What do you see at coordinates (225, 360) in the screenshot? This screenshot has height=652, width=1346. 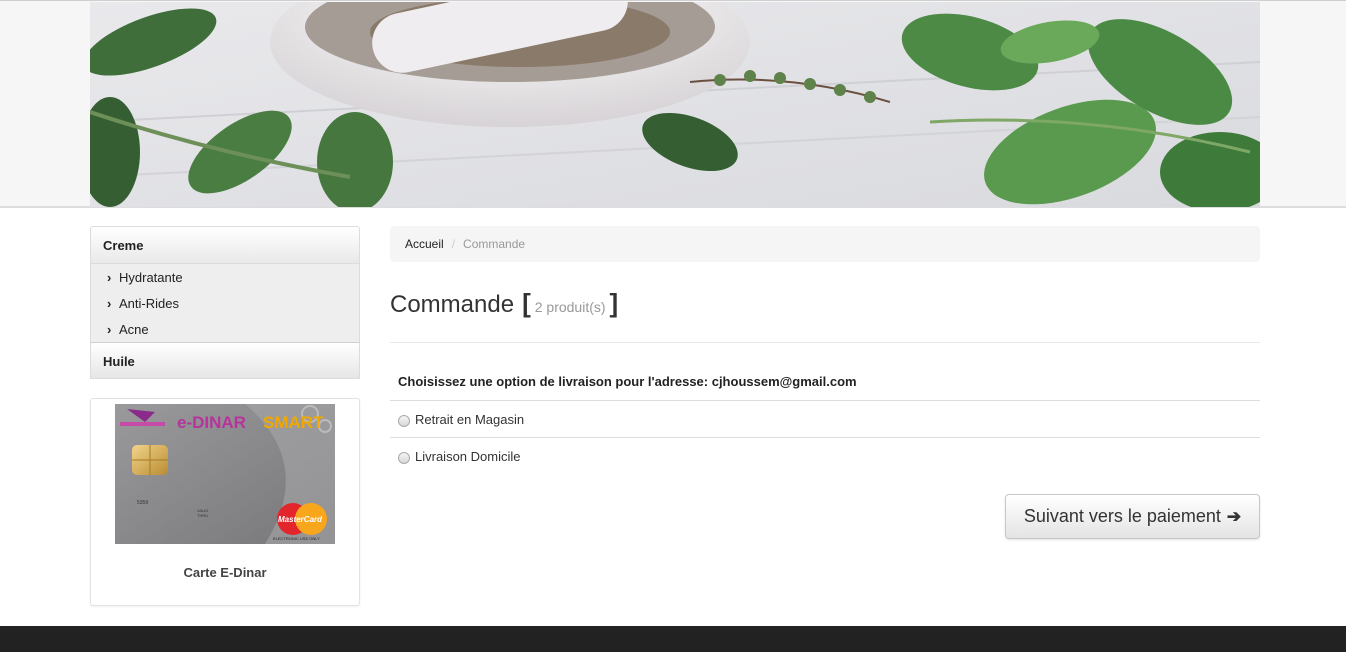 I see `category-huile: Huile` at bounding box center [225, 360].